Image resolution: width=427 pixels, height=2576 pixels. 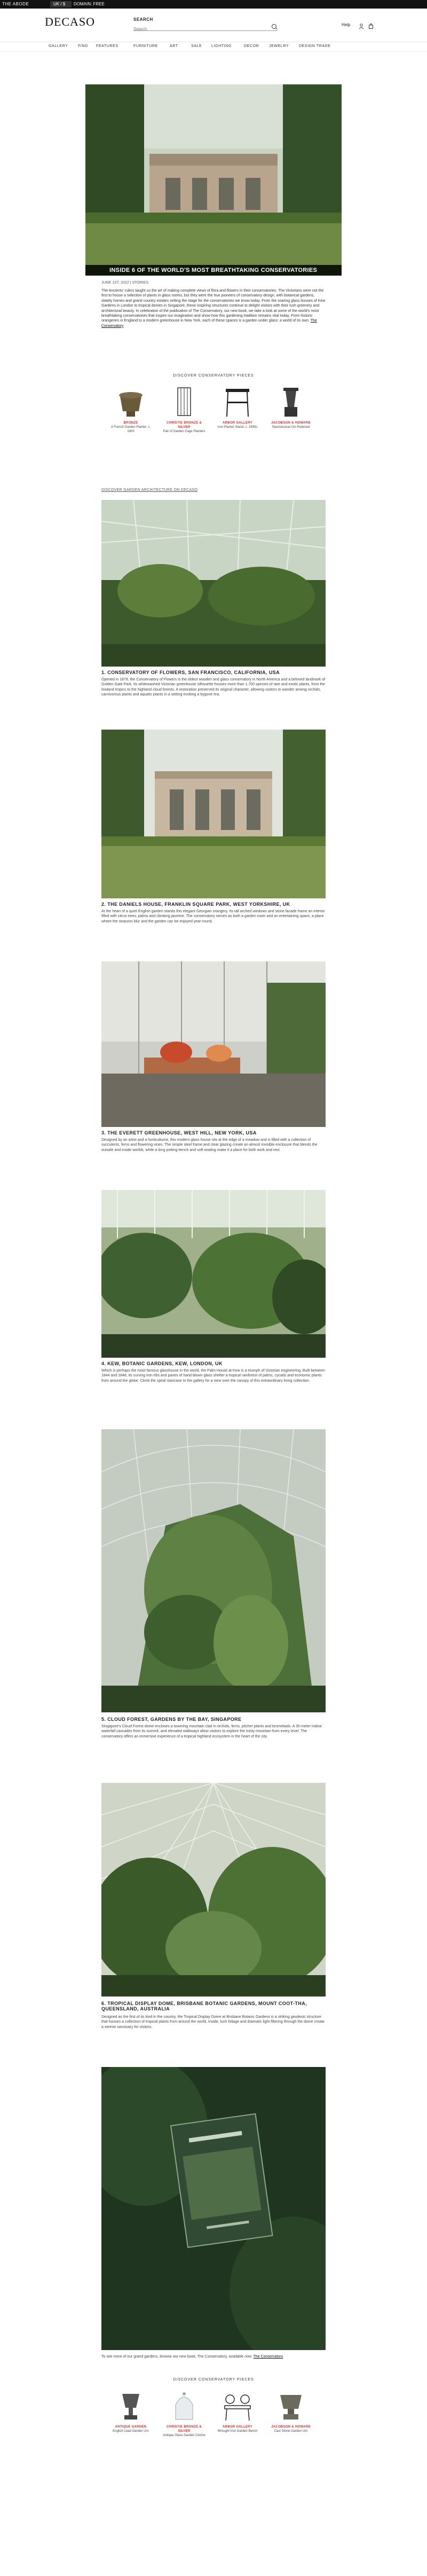 What do you see at coordinates (15, 4) in the screenshot?
I see `top-bar-label: THE ABODE` at bounding box center [15, 4].